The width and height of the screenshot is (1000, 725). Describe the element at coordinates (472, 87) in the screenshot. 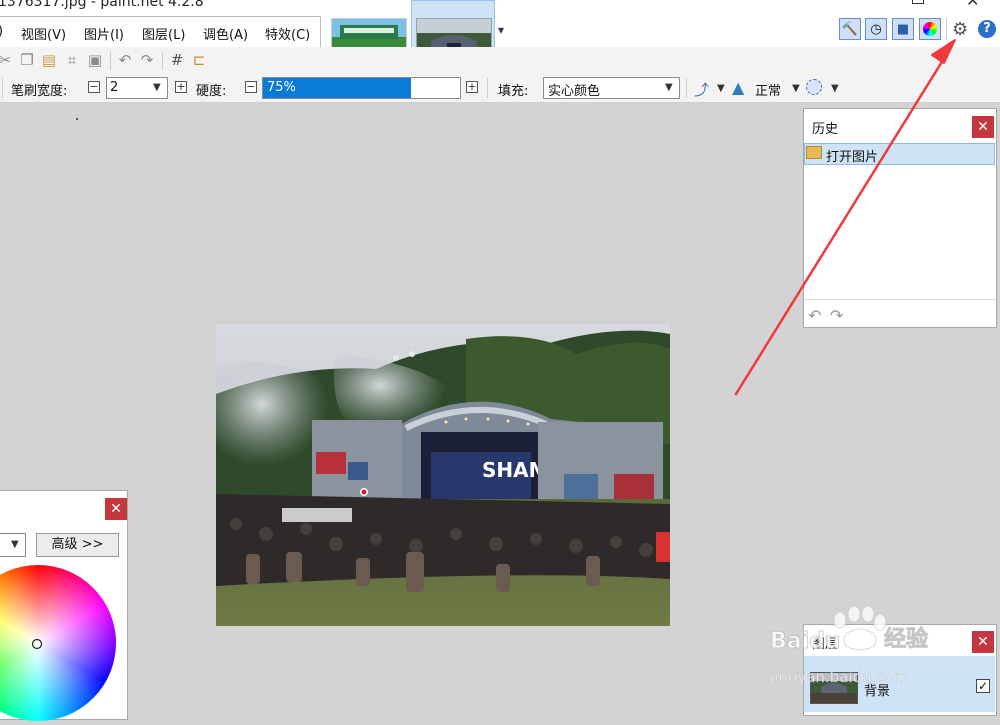

I see `hardness-increase-button: +` at that location.